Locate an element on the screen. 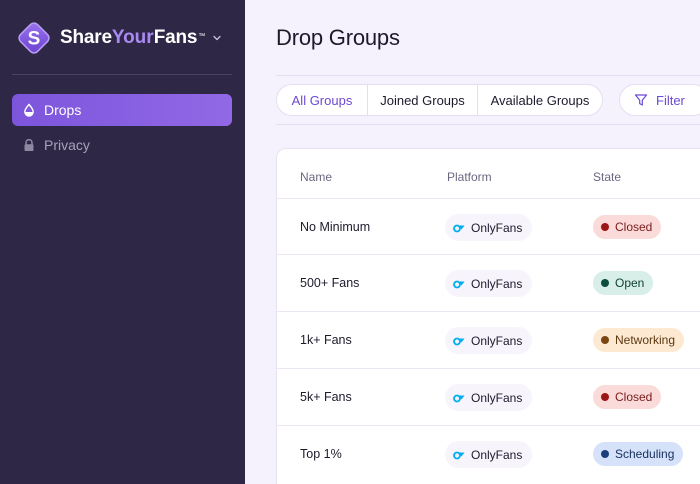  group-name: Top 1% is located at coordinates (321, 454).